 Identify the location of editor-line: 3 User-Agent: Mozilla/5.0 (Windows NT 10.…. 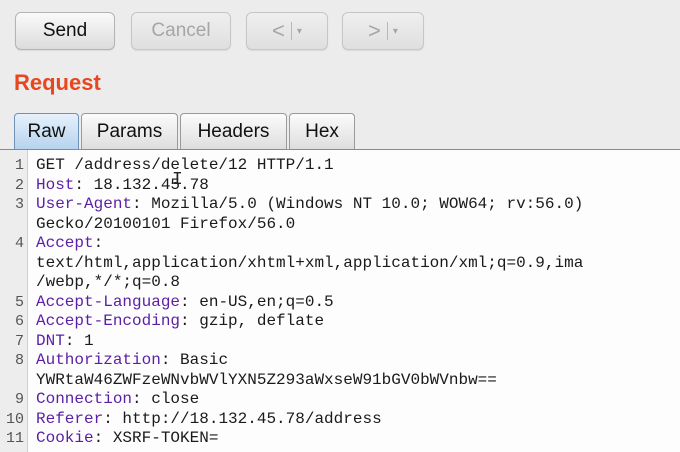
(340, 205).